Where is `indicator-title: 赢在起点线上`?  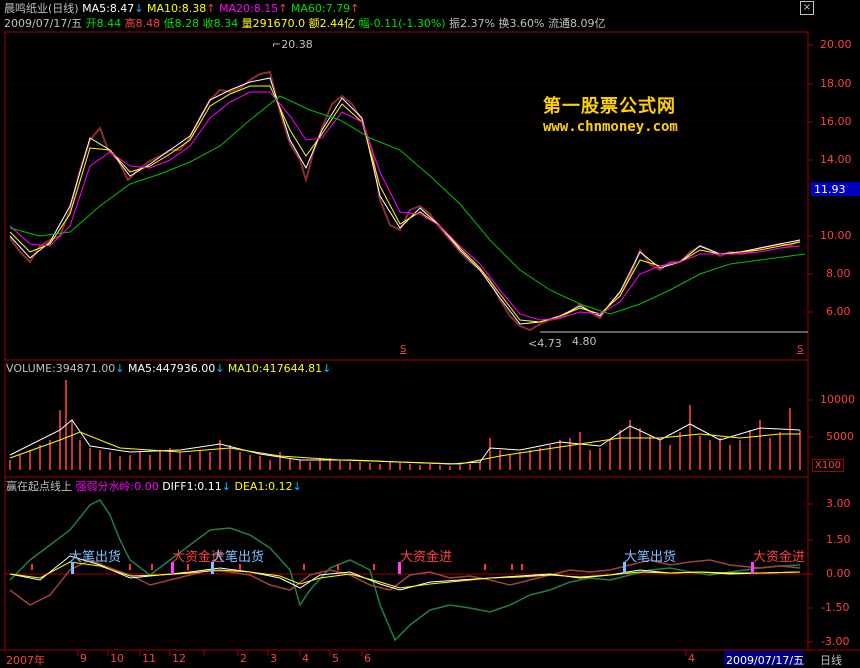 indicator-title: 赢在起点线上 is located at coordinates (39, 486).